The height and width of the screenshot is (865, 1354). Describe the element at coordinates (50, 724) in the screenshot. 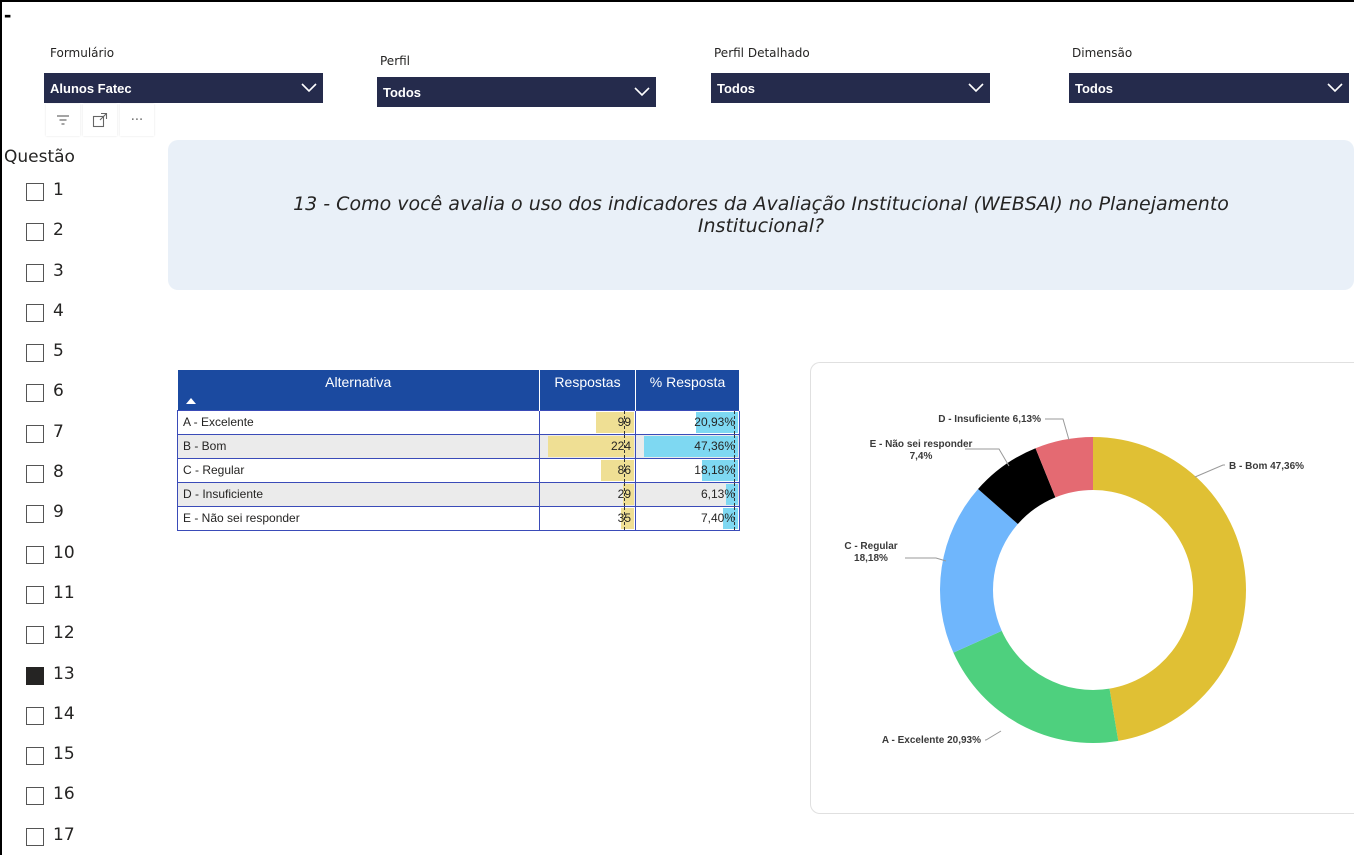

I see `questao-item-14: 14` at that location.